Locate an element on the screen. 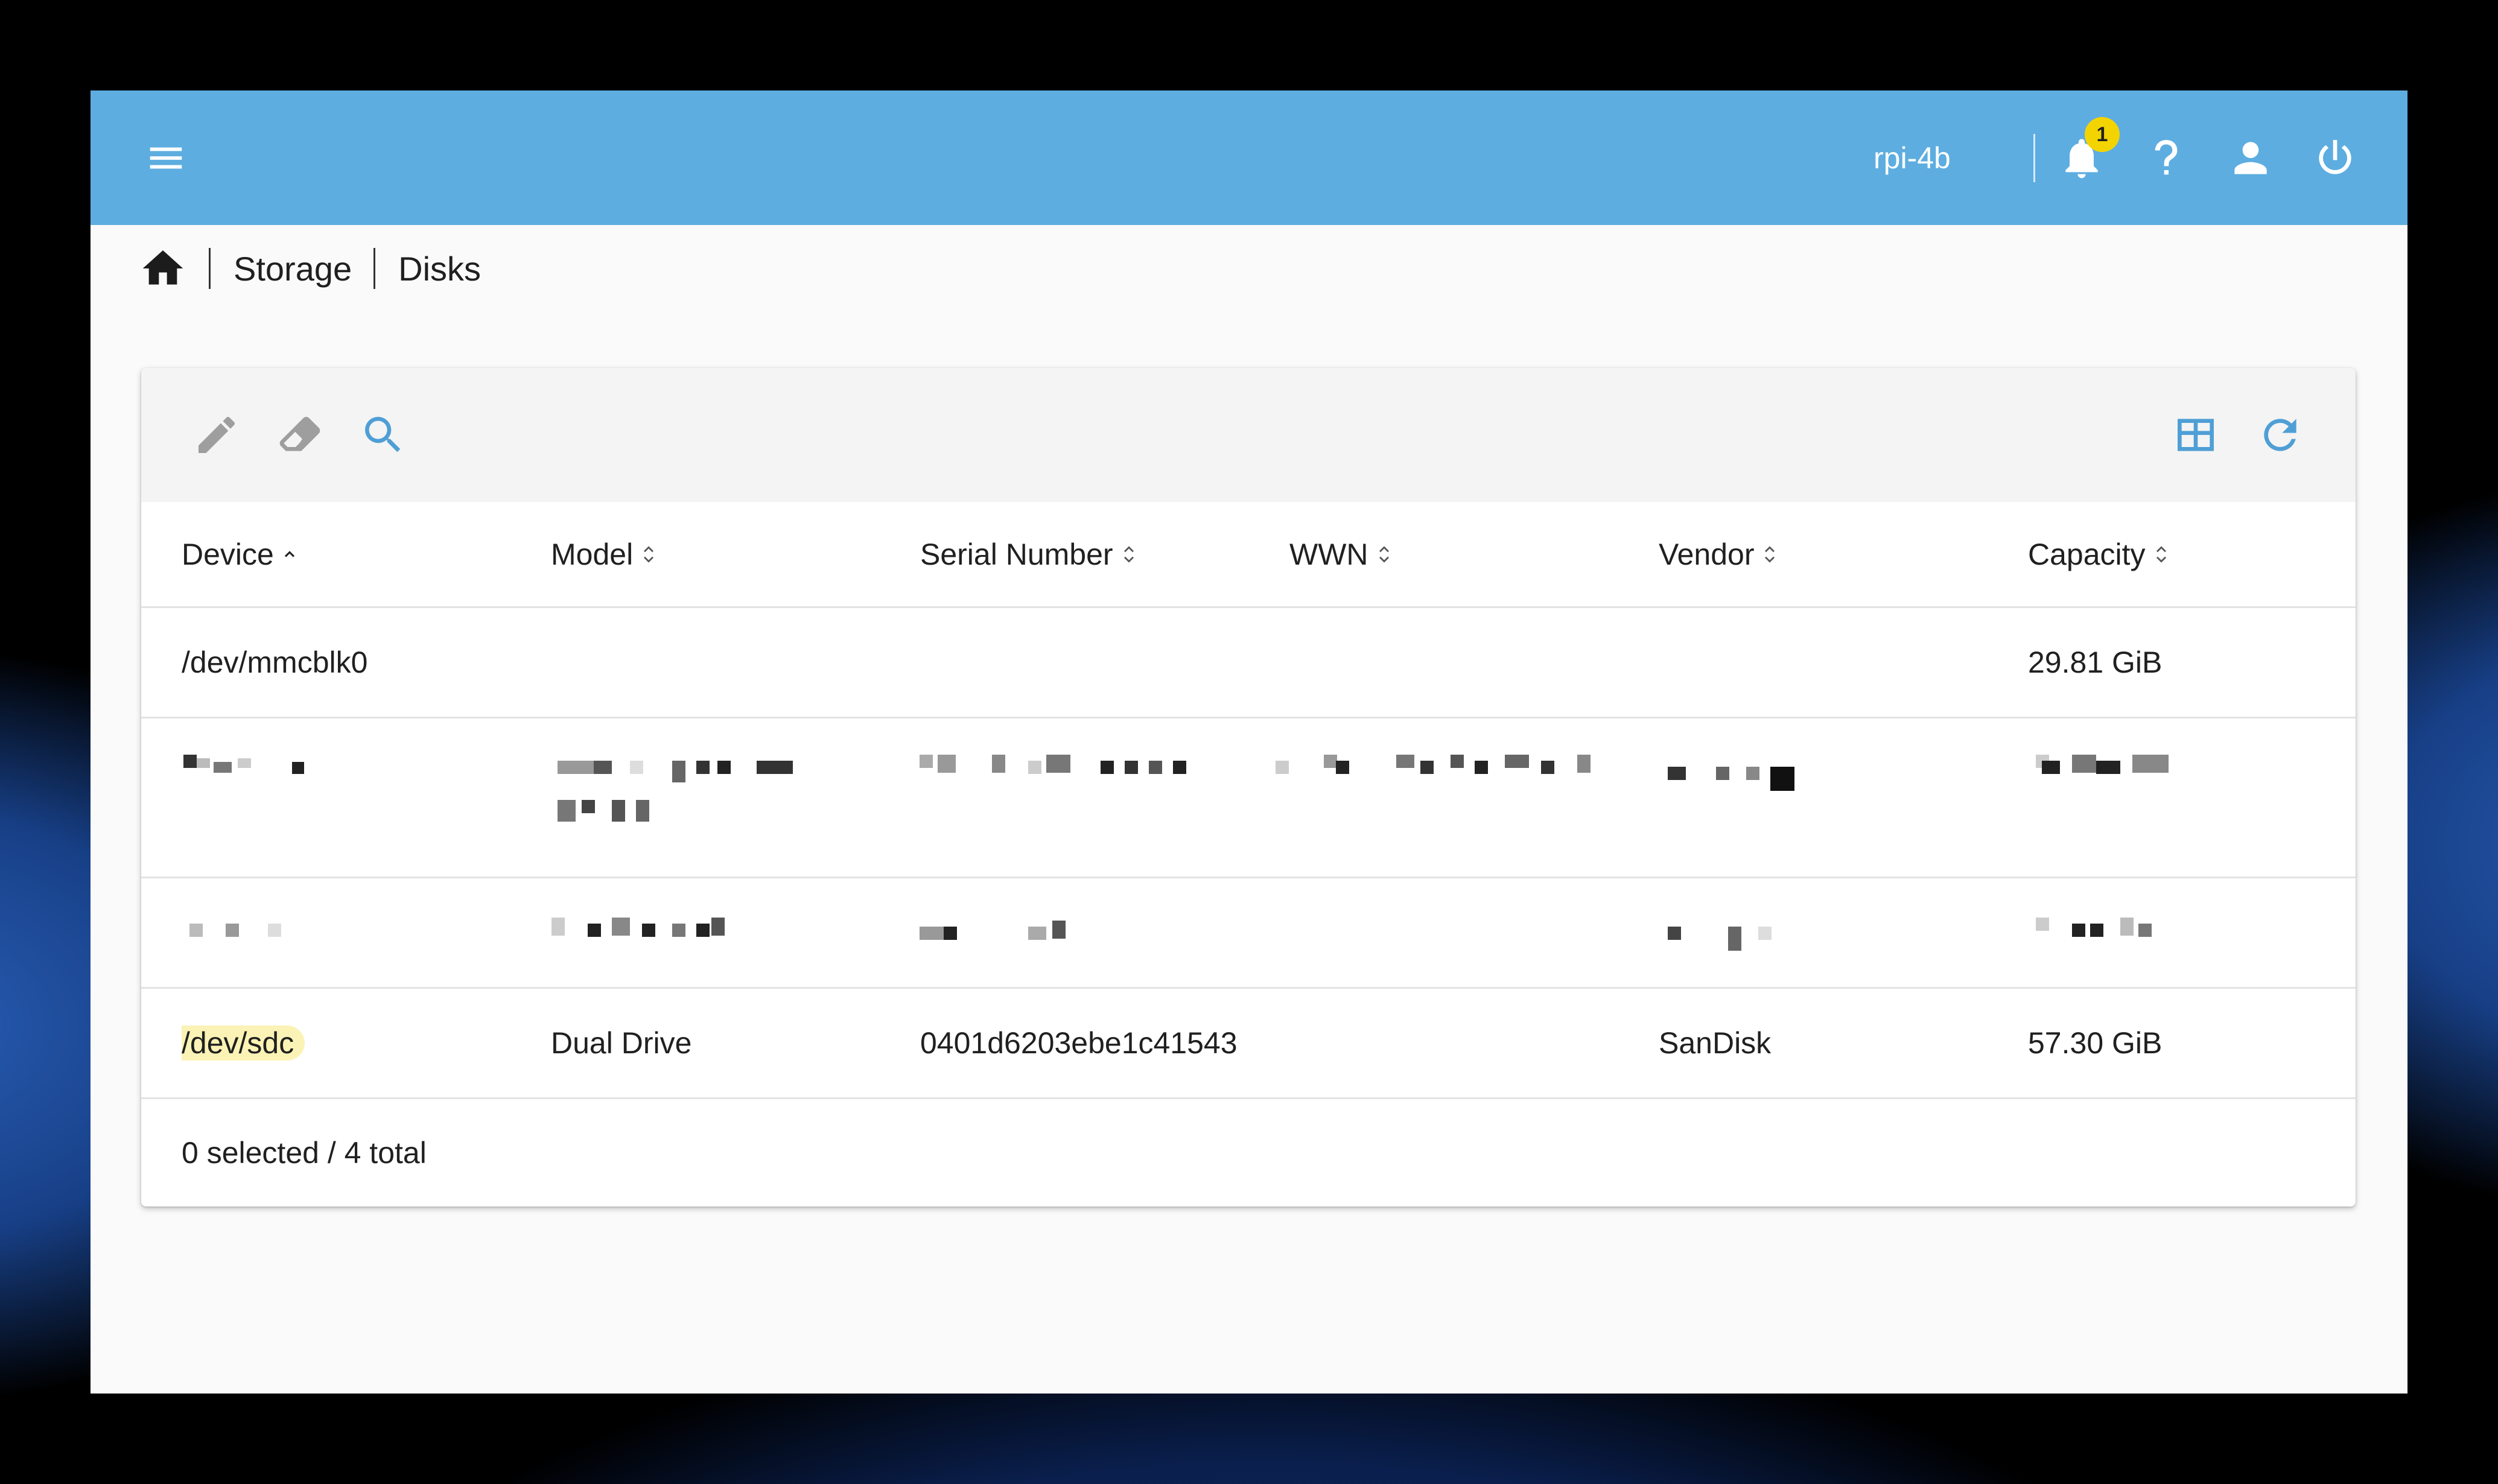  column-header-serial-number: Serial Number is located at coordinates (1089, 554).